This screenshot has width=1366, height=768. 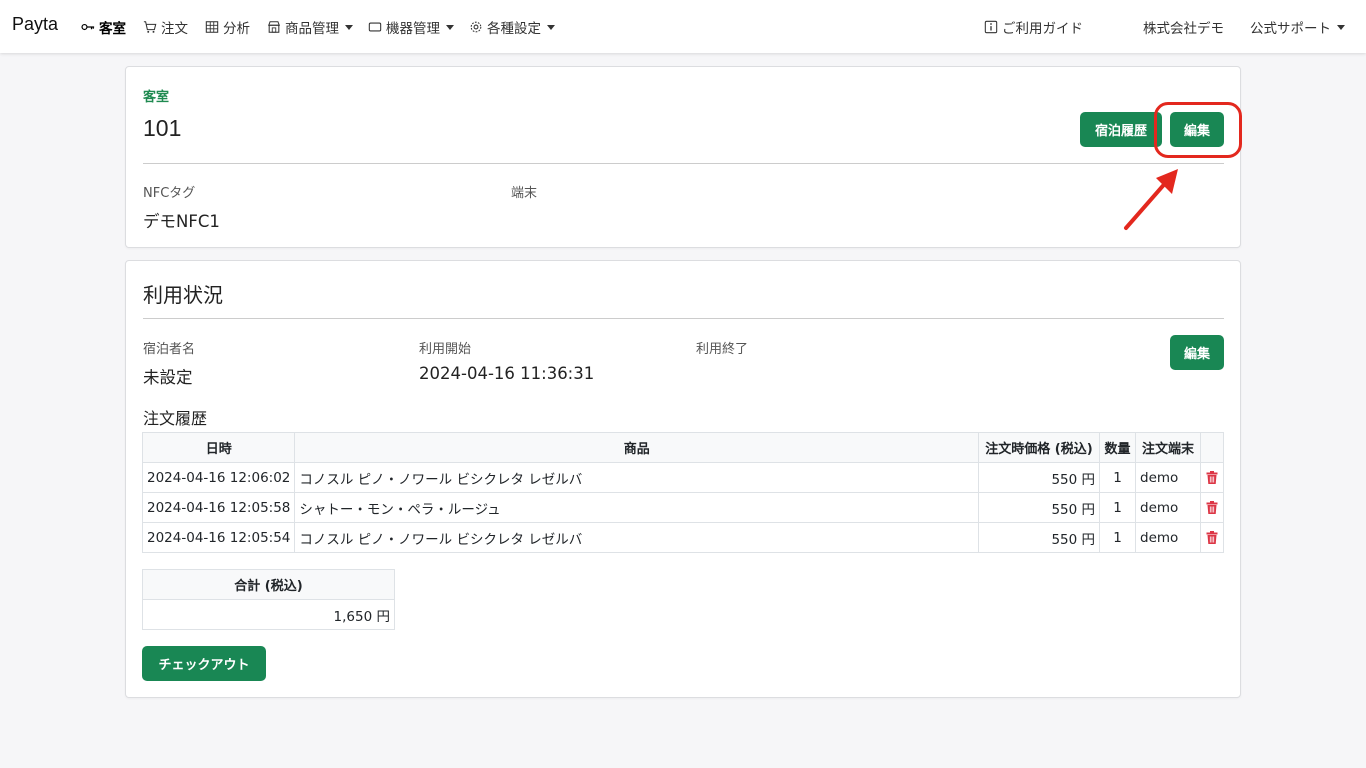 What do you see at coordinates (35, 24) in the screenshot?
I see `brand-logo: Payta` at bounding box center [35, 24].